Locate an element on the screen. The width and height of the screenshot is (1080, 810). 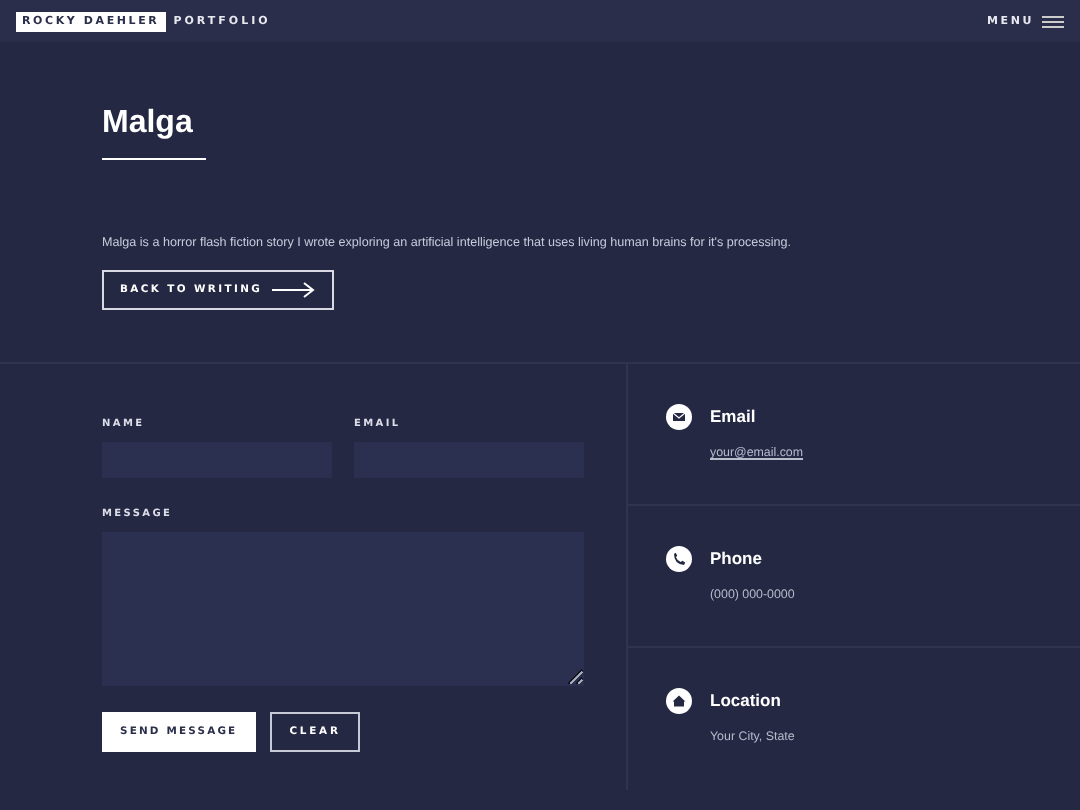
contact-title: Phone is located at coordinates (737, 558).